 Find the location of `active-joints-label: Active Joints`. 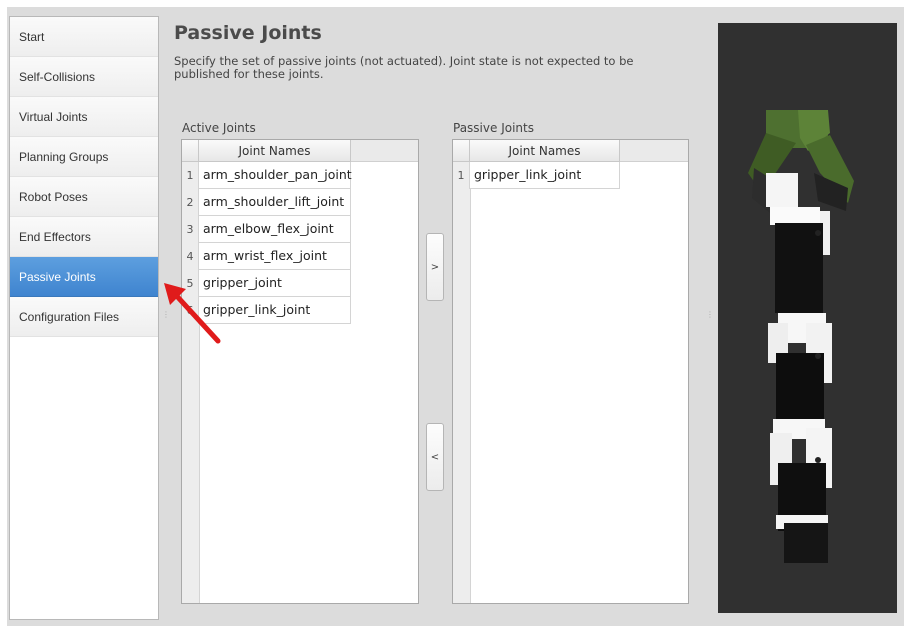

active-joints-label: Active Joints is located at coordinates (219, 128).